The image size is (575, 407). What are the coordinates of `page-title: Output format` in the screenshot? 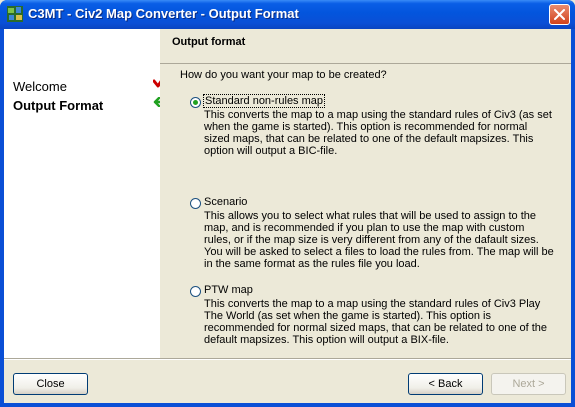 It's located at (209, 42).